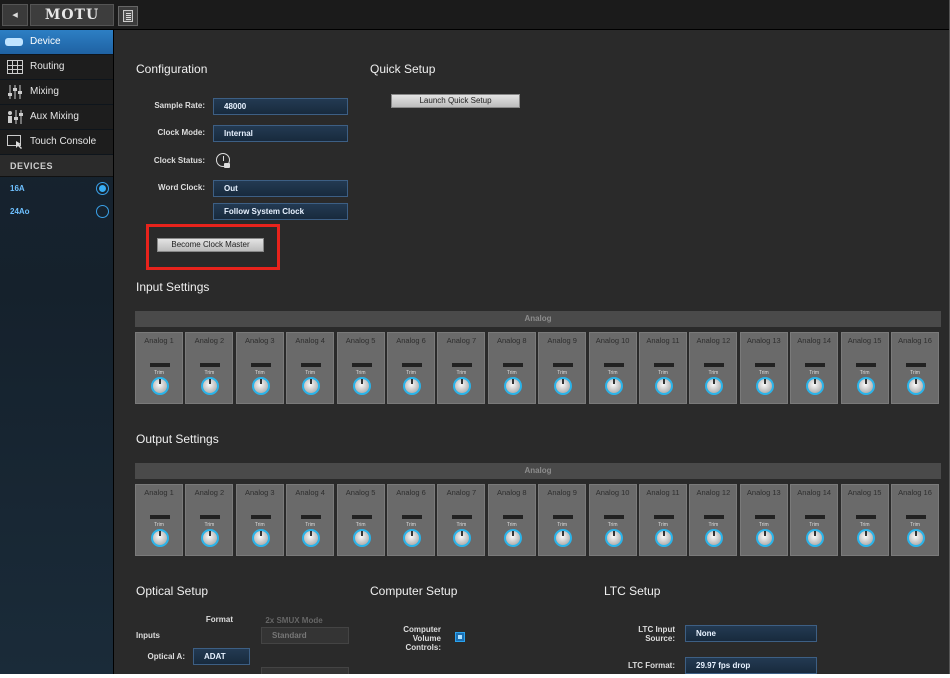 The width and height of the screenshot is (950, 678). What do you see at coordinates (305, 670) in the screenshot?
I see `smux-mode-select-b` at bounding box center [305, 670].